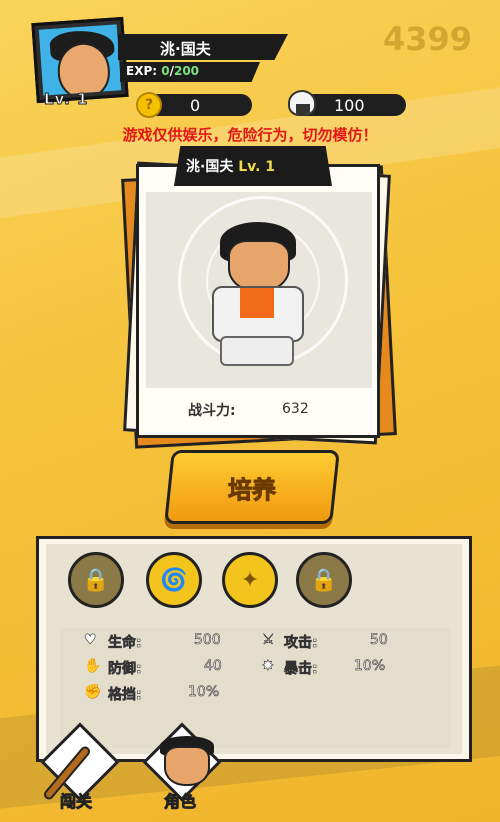 The height and width of the screenshot is (822, 500). What do you see at coordinates (185, 49) in the screenshot?
I see `player-name: 洮·国夫` at bounding box center [185, 49].